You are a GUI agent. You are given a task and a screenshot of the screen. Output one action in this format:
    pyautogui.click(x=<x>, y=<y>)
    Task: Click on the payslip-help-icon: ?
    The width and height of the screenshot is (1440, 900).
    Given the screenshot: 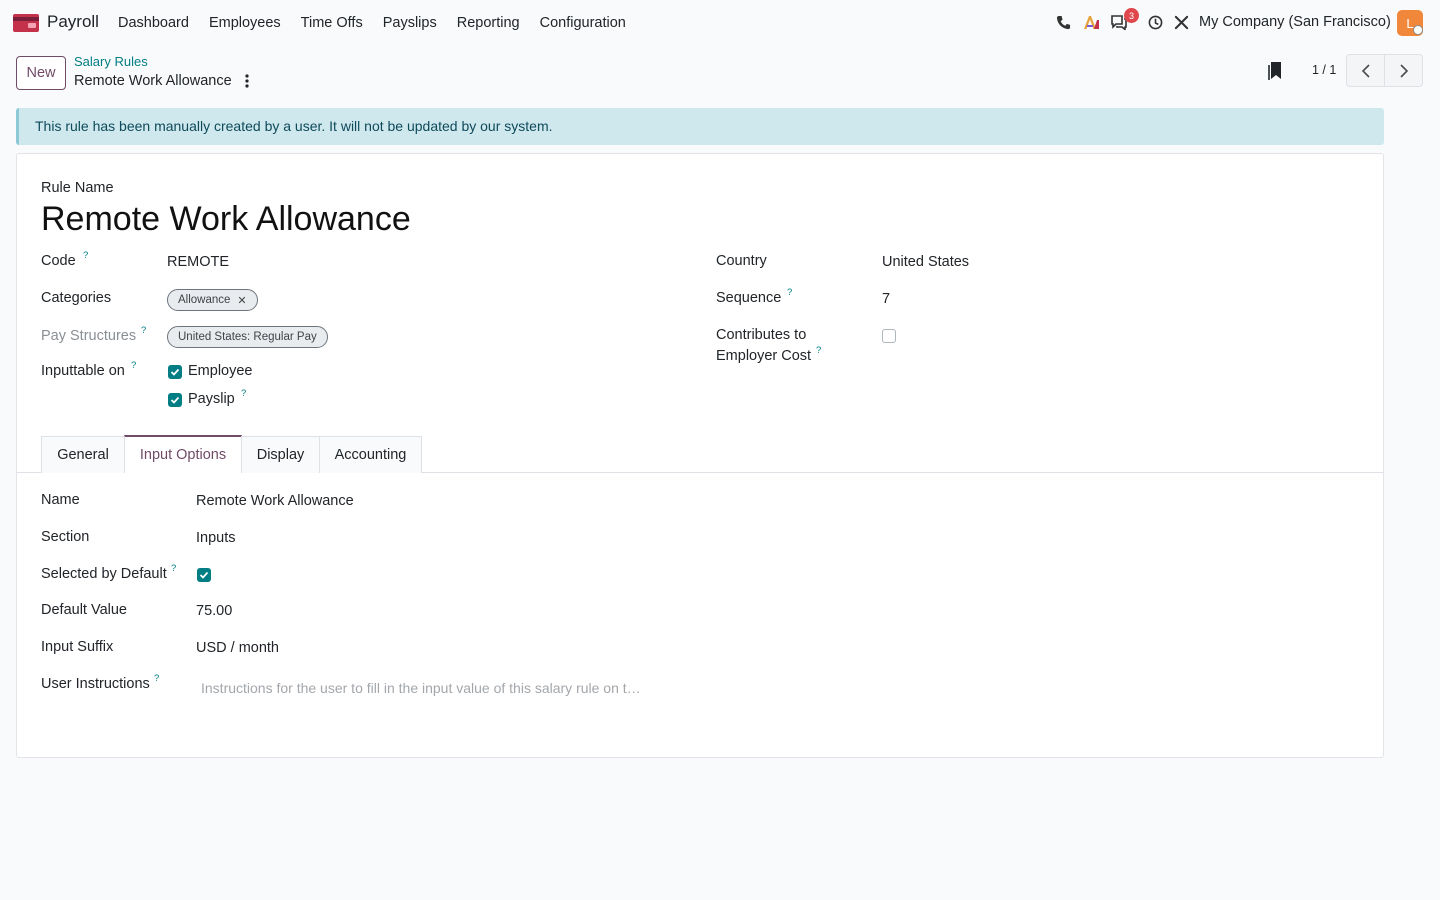 What is the action you would take?
    pyautogui.click(x=243, y=393)
    